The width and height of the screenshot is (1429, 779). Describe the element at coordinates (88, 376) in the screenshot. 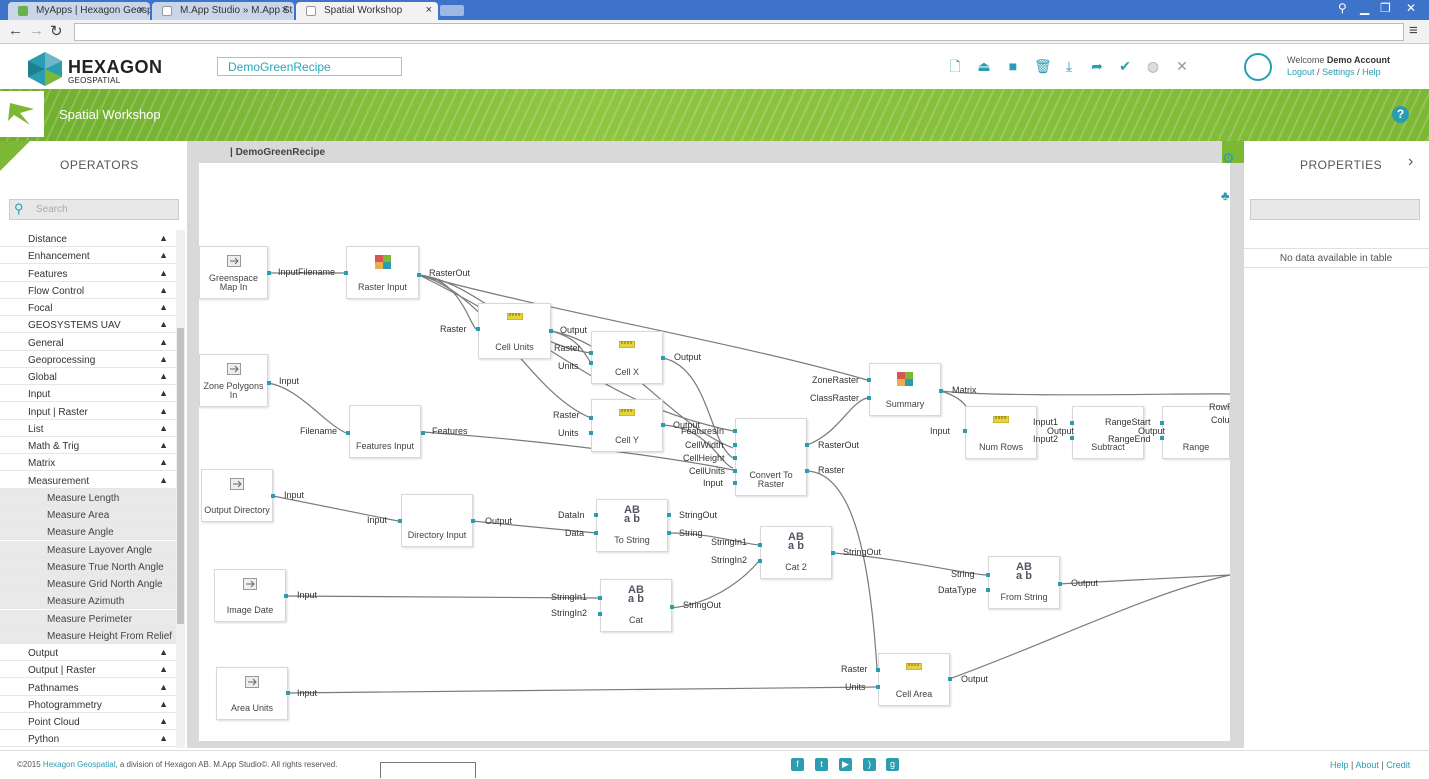

I see `operator-category: Global ▲` at that location.